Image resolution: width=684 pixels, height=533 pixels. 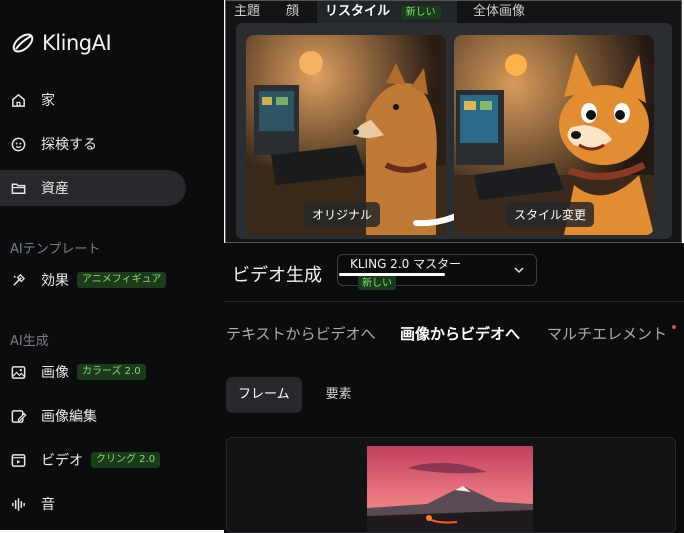 What do you see at coordinates (264, 395) in the screenshot?
I see `sub-tab-frame: フレーム` at bounding box center [264, 395].